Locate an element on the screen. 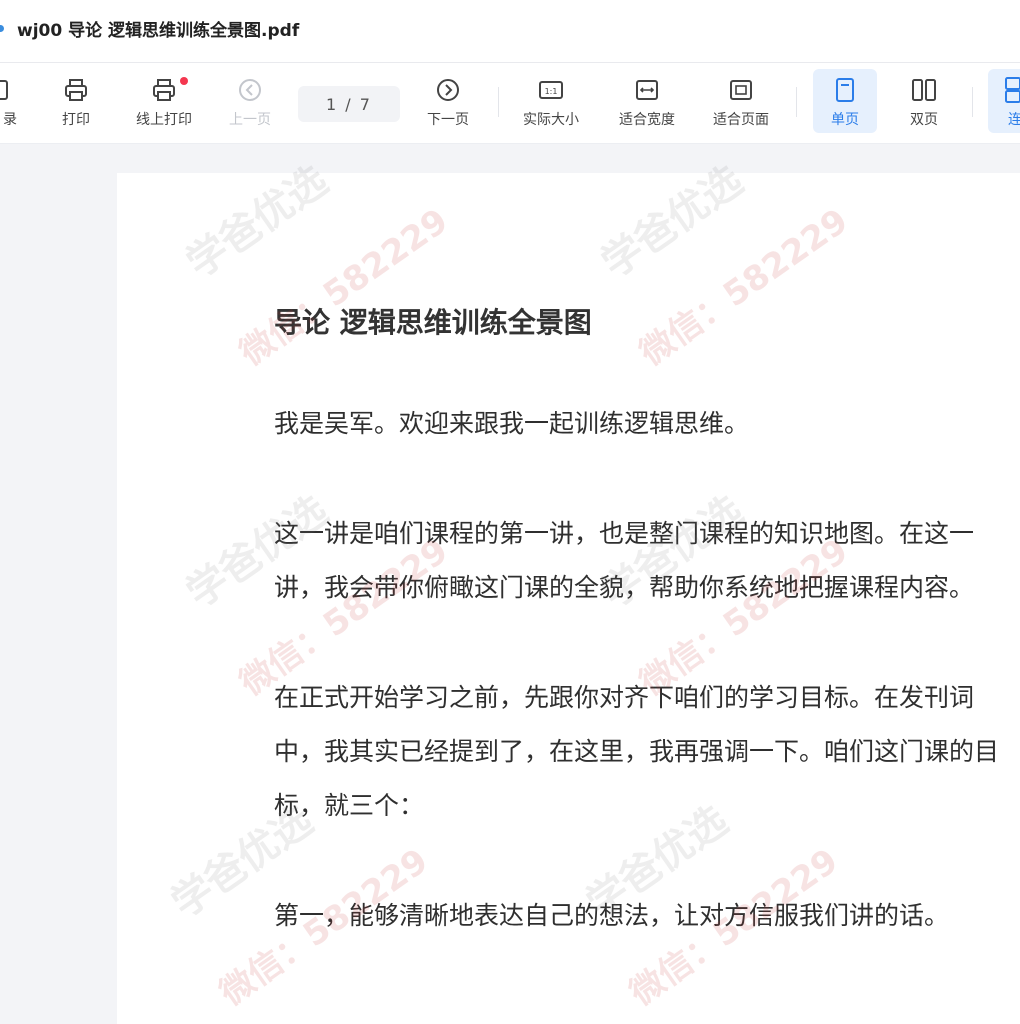  prev-page-label: 上一页 is located at coordinates (250, 120).